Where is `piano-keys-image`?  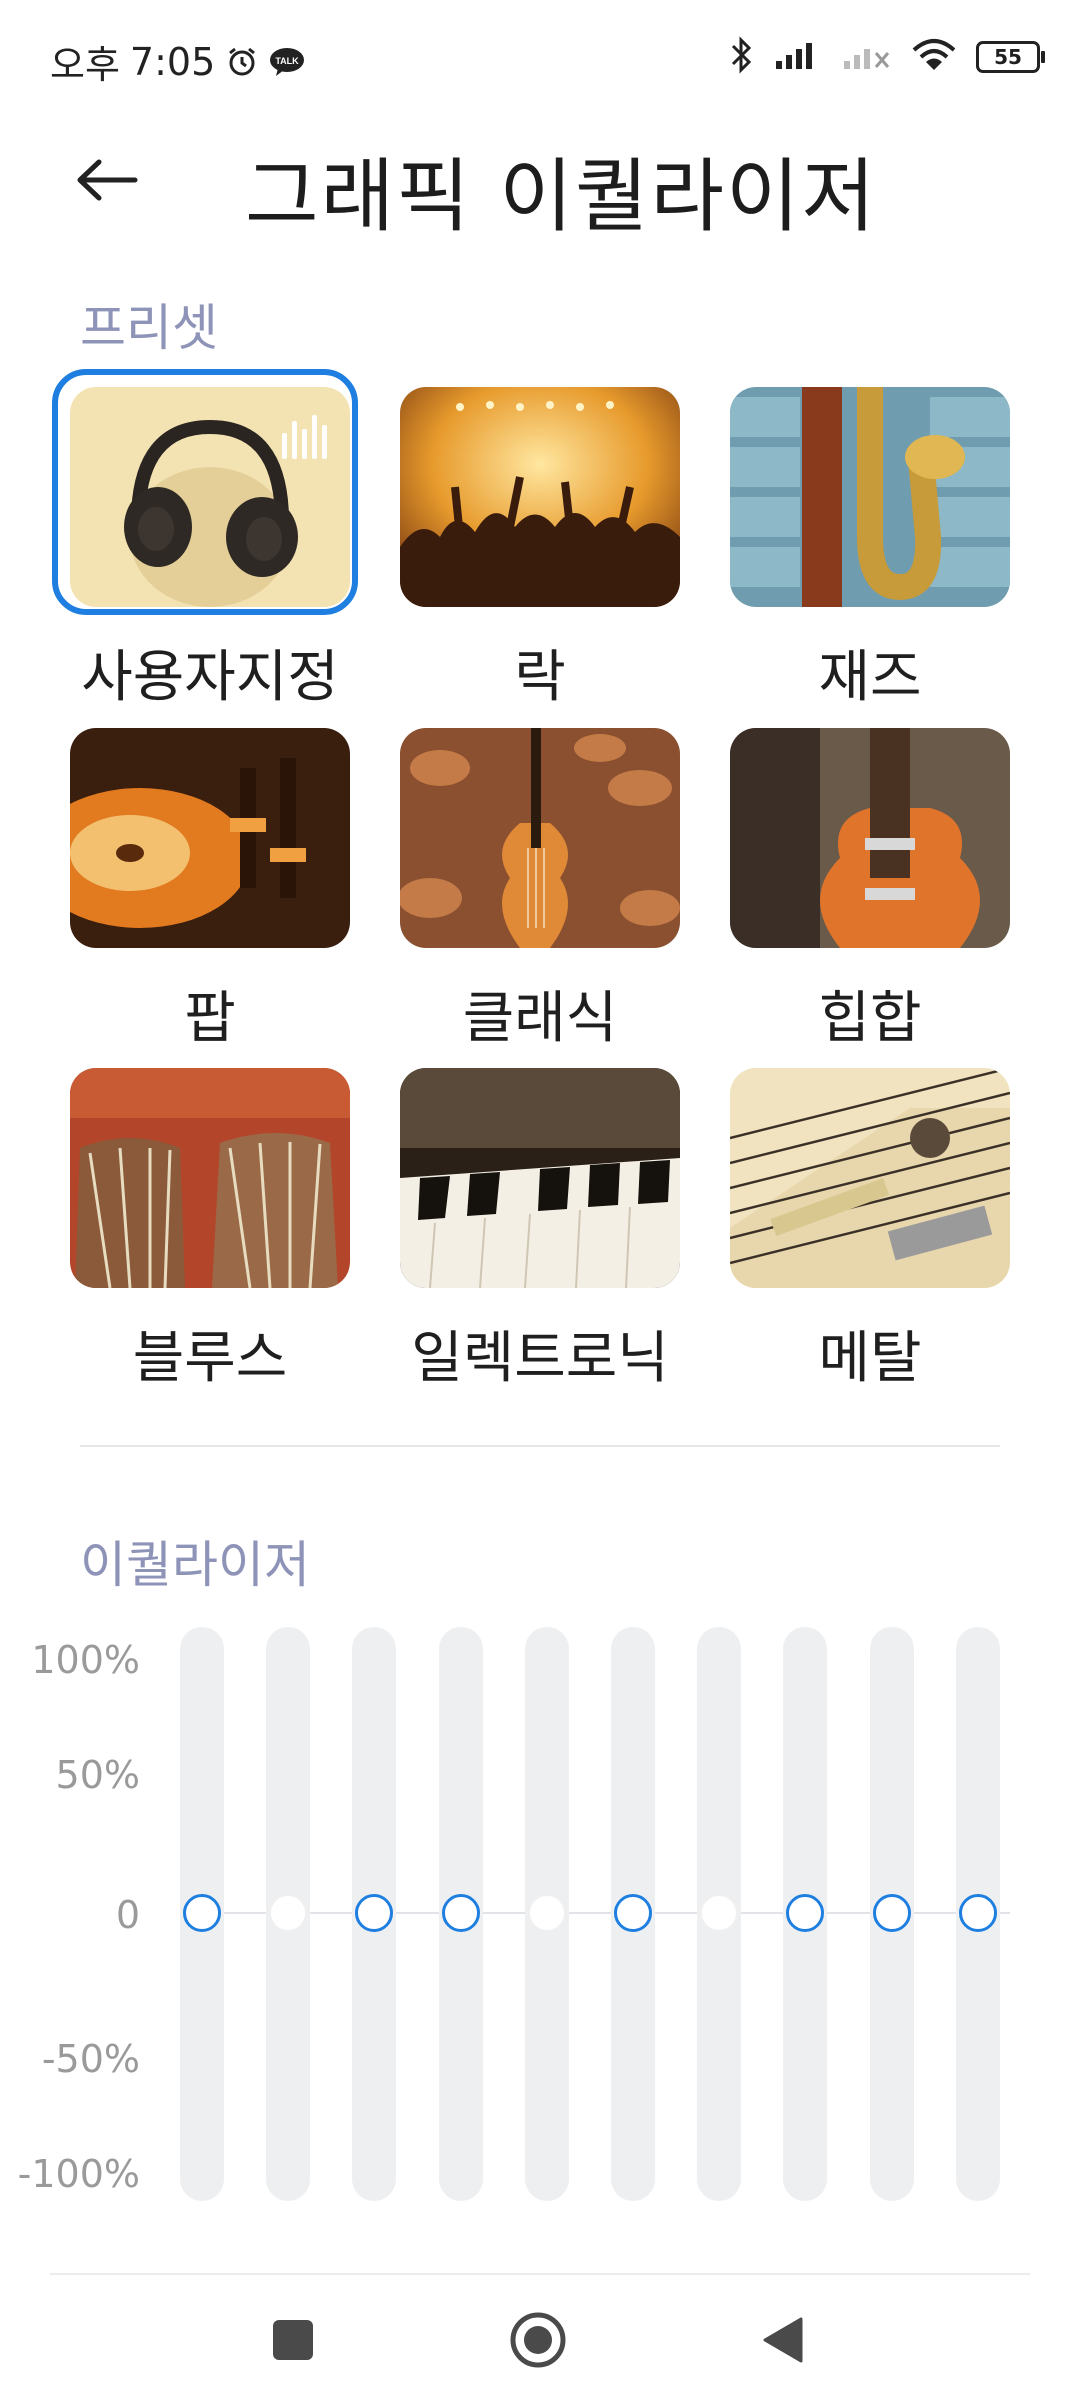 piano-keys-image is located at coordinates (540, 1178).